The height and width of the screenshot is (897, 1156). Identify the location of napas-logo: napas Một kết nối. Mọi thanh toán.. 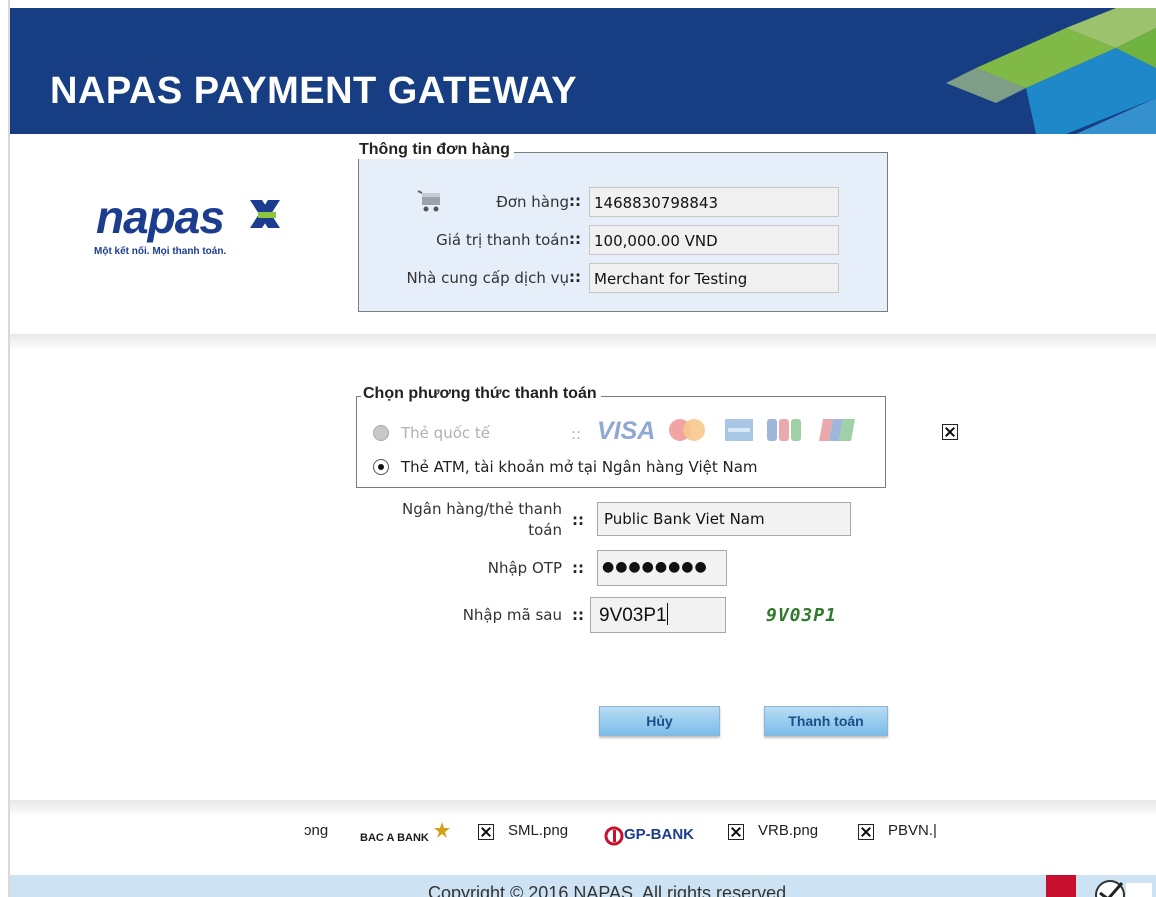
(180, 230).